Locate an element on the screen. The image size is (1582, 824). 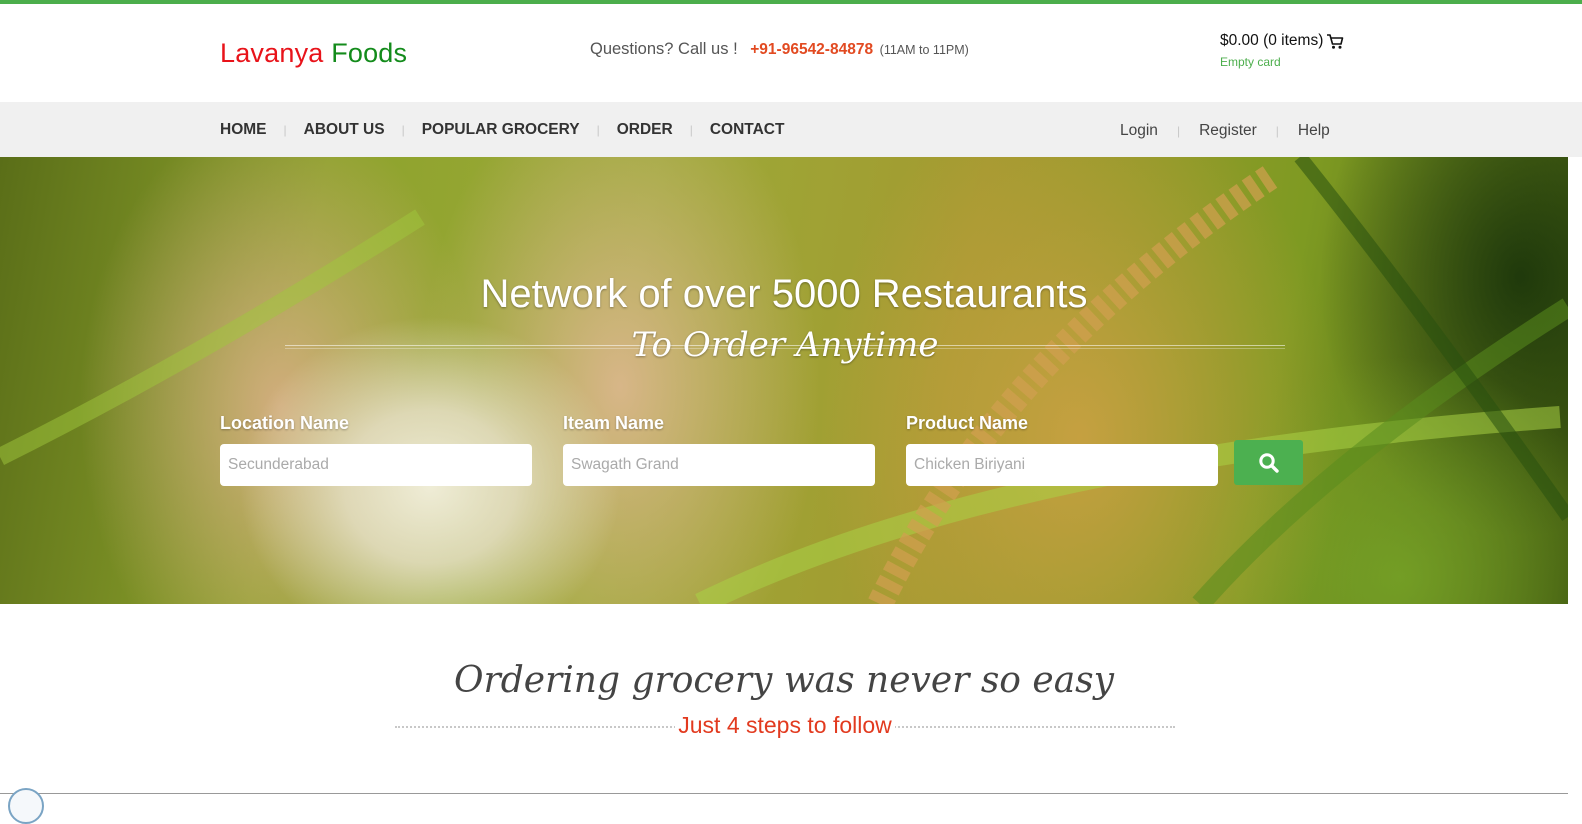
steps-subtitle: Just 4 steps to follow is located at coordinates (785, 725).